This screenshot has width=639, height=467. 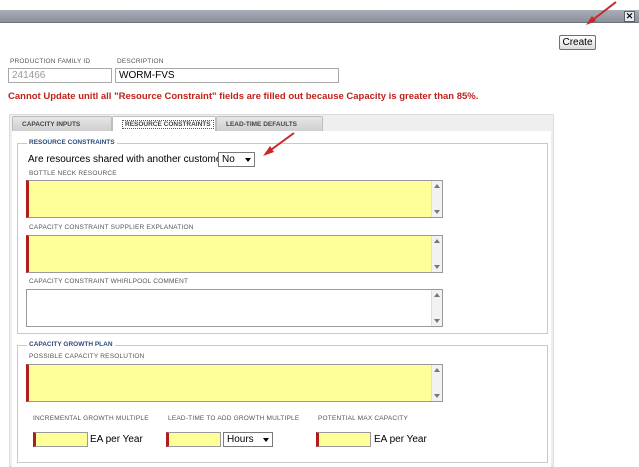 What do you see at coordinates (234, 254) in the screenshot?
I see `supplier-explanation-textarea` at bounding box center [234, 254].